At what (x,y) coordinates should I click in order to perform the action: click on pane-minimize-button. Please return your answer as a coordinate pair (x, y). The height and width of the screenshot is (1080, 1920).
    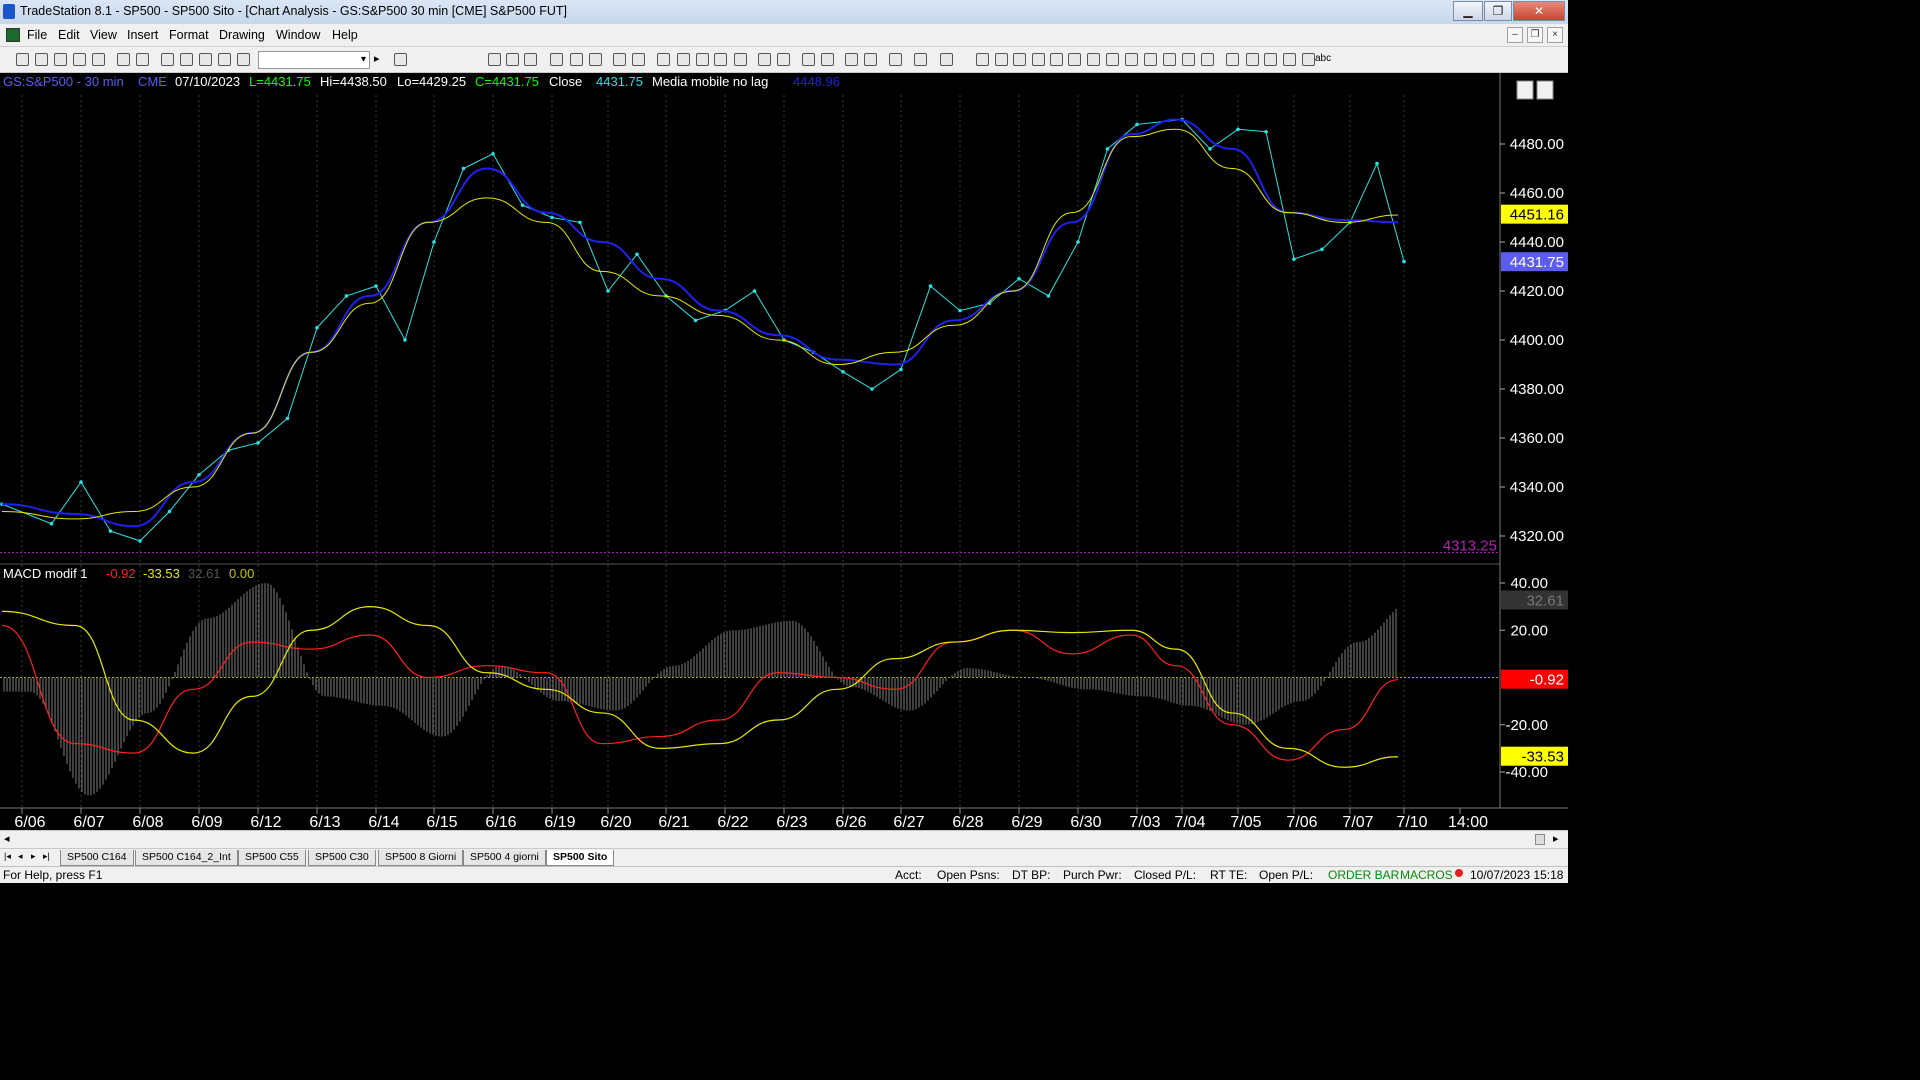
    Looking at the image, I should click on (1525, 90).